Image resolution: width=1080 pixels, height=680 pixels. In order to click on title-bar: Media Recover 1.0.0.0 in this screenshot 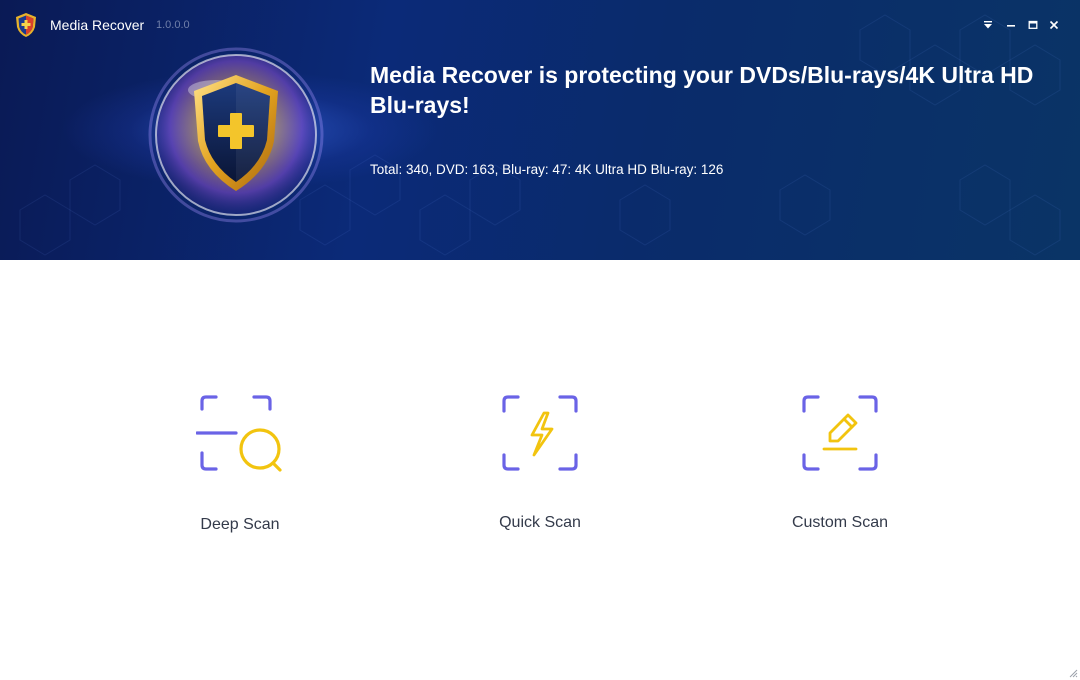, I will do `click(540, 25)`.